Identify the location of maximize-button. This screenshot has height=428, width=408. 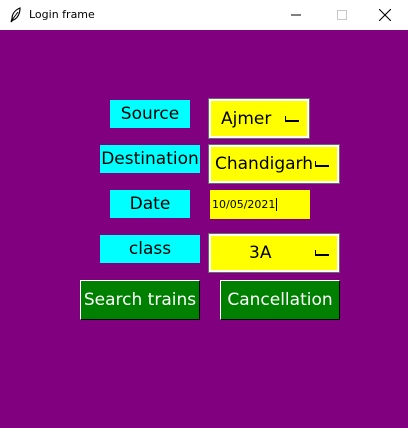
(342, 15).